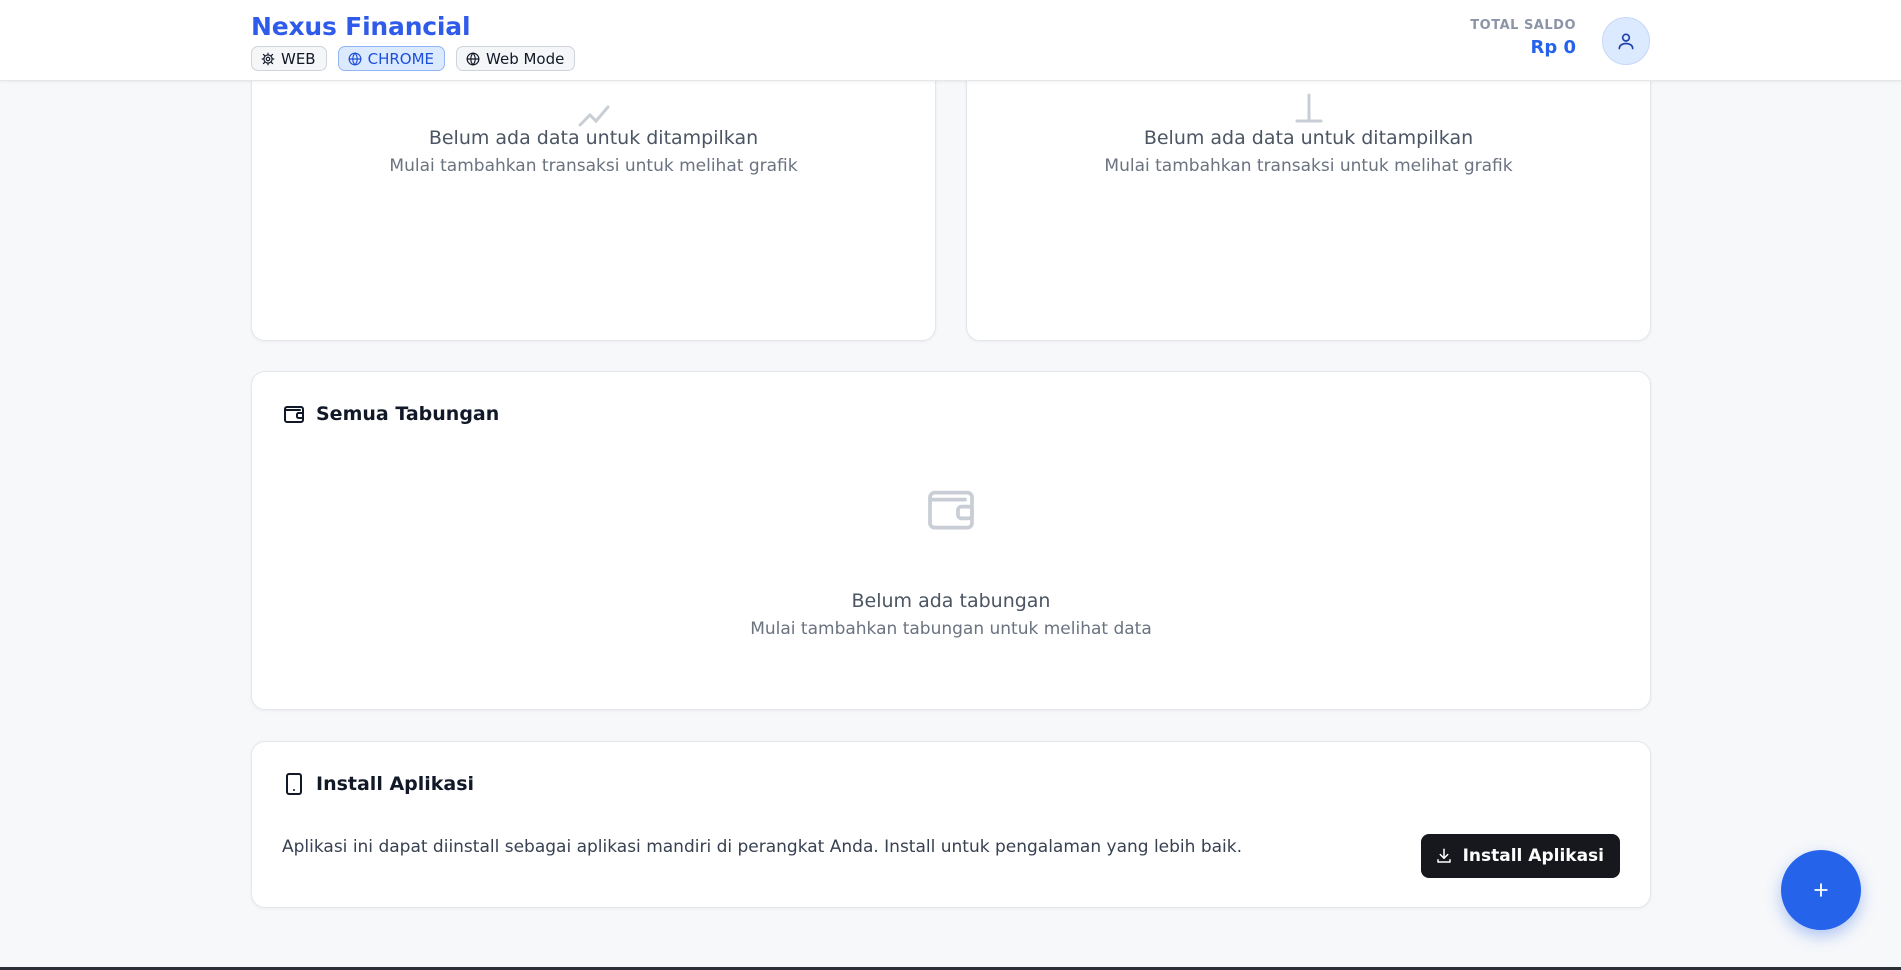  What do you see at coordinates (298, 58) in the screenshot?
I see `chip-label: WEB` at bounding box center [298, 58].